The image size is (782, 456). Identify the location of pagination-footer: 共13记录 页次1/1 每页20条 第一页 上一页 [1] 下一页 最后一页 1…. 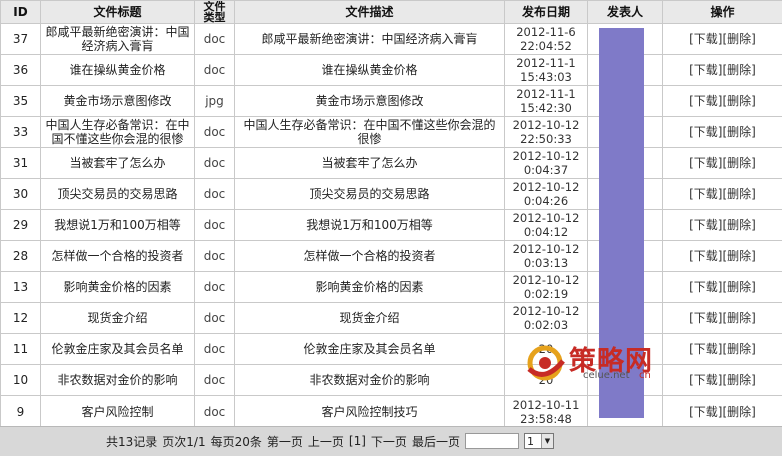
(391, 441).